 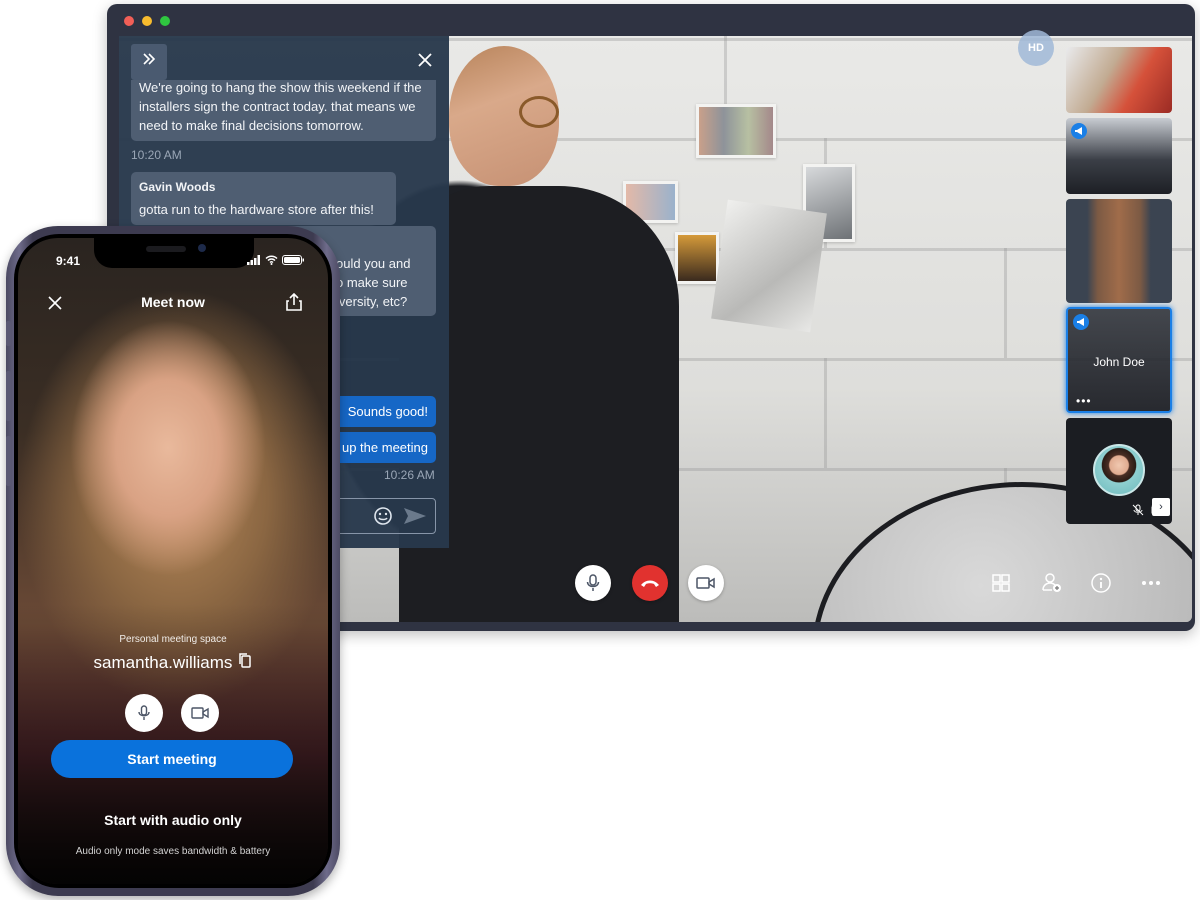 I want to click on send-button, so click(x=415, y=516).